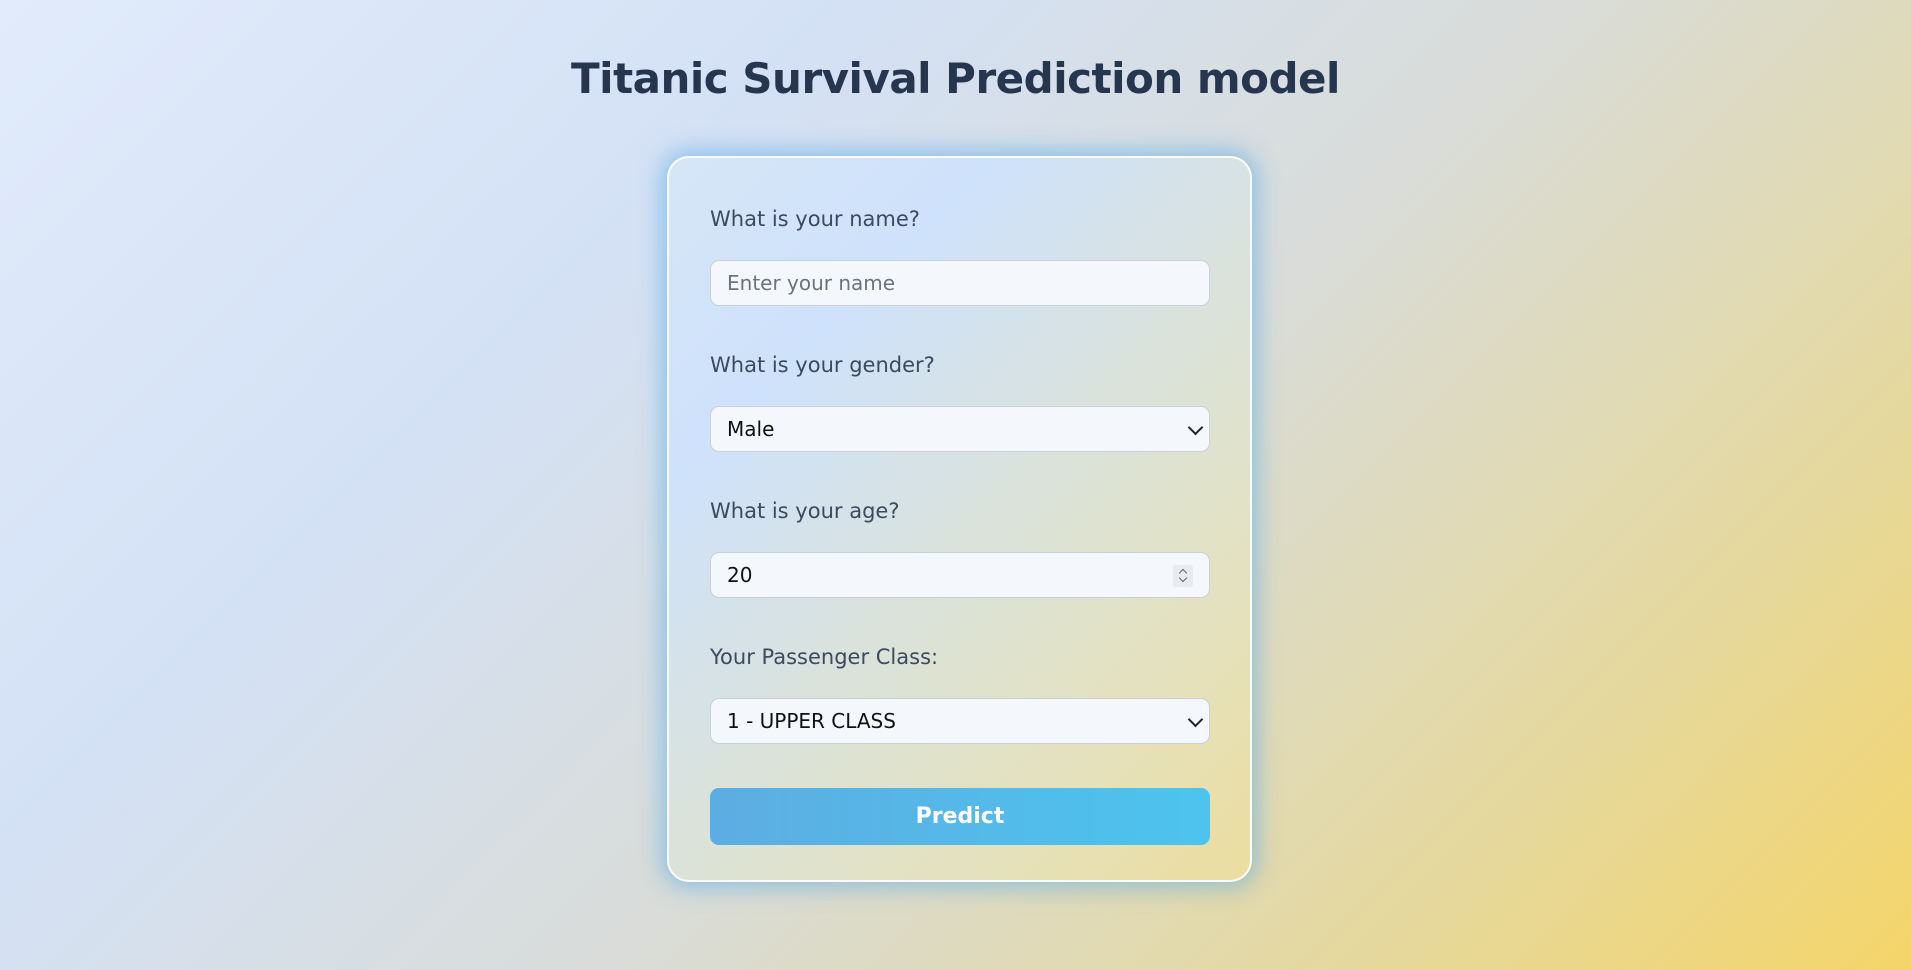  I want to click on age-label: What is your age?, so click(805, 511).